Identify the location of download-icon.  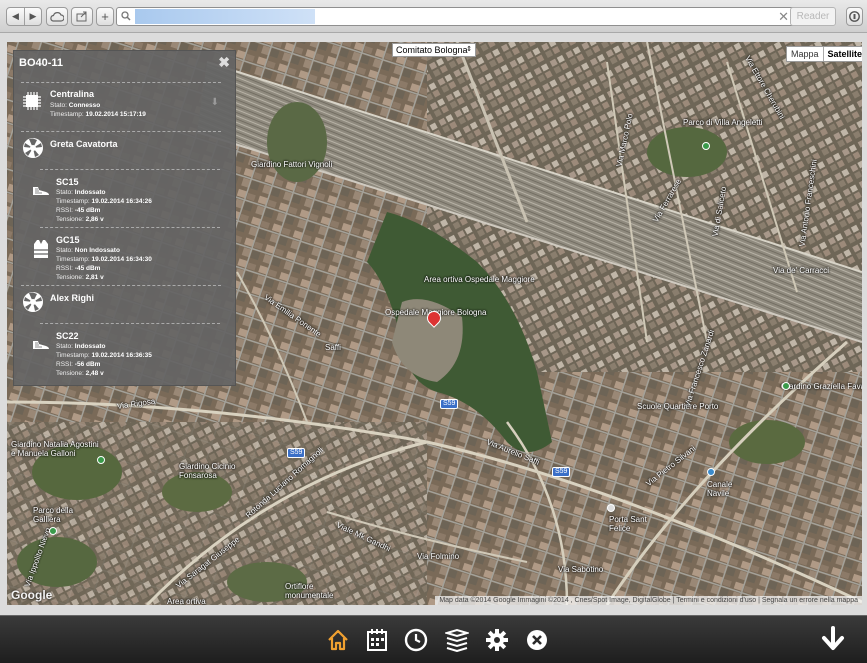
(854, 16).